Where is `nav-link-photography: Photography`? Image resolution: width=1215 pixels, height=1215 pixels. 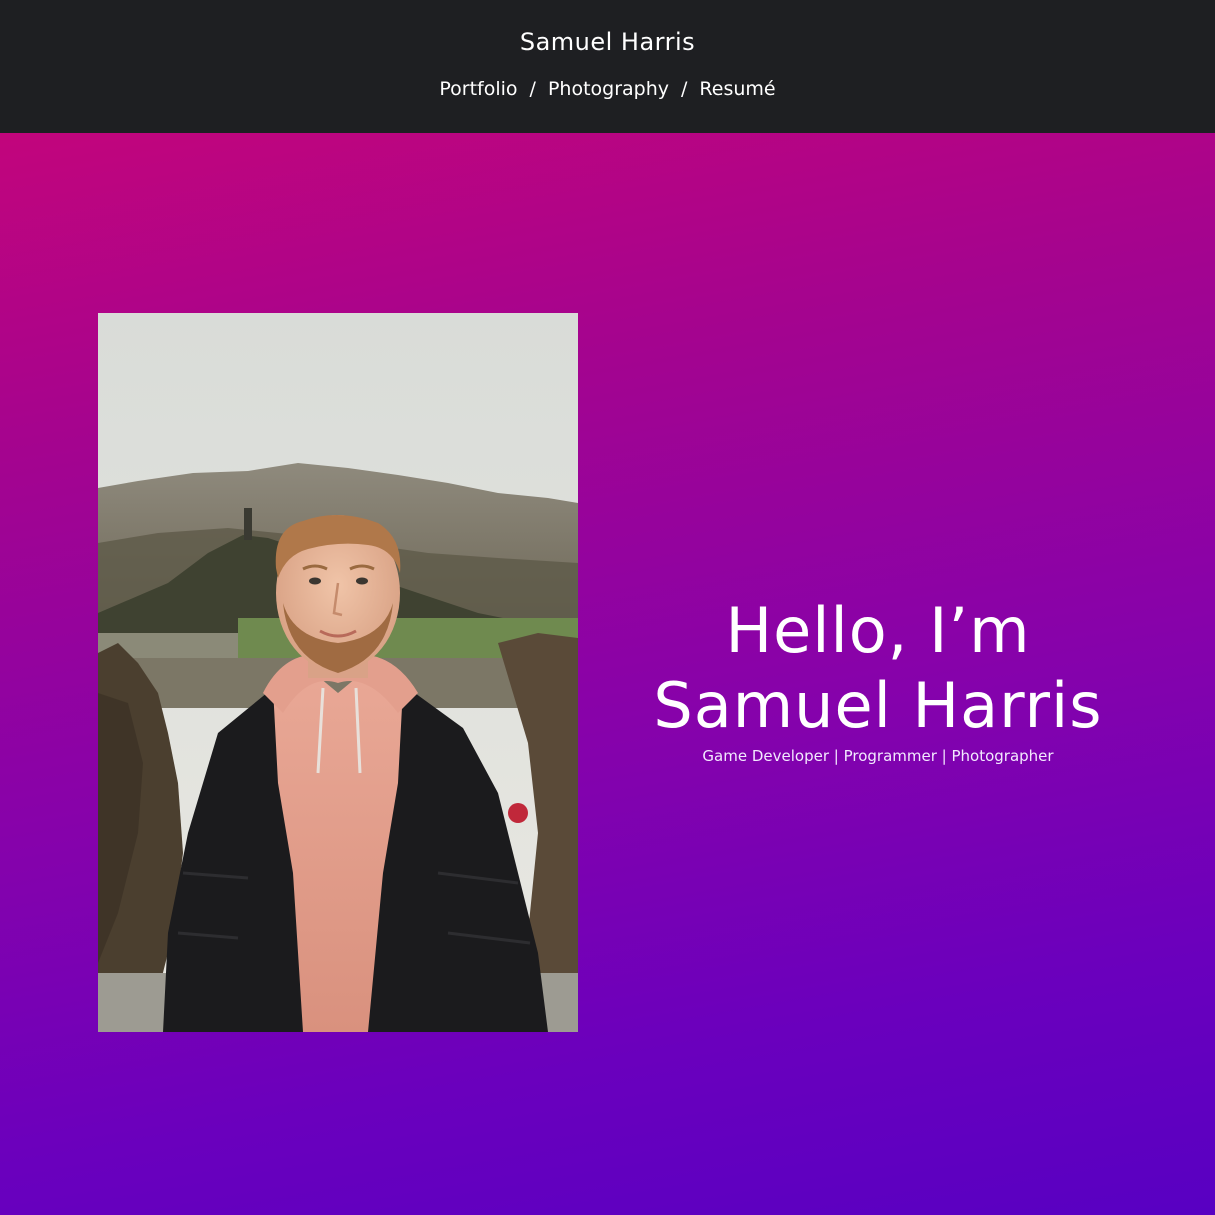 nav-link-photography: Photography is located at coordinates (608, 89).